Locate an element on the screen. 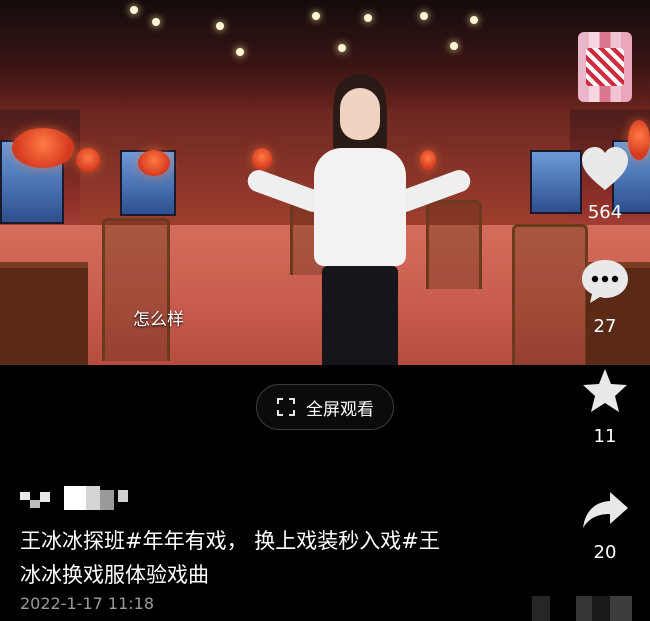 The height and width of the screenshot is (621, 650). fullscreen-button: 全屏观看 is located at coordinates (325, 407).